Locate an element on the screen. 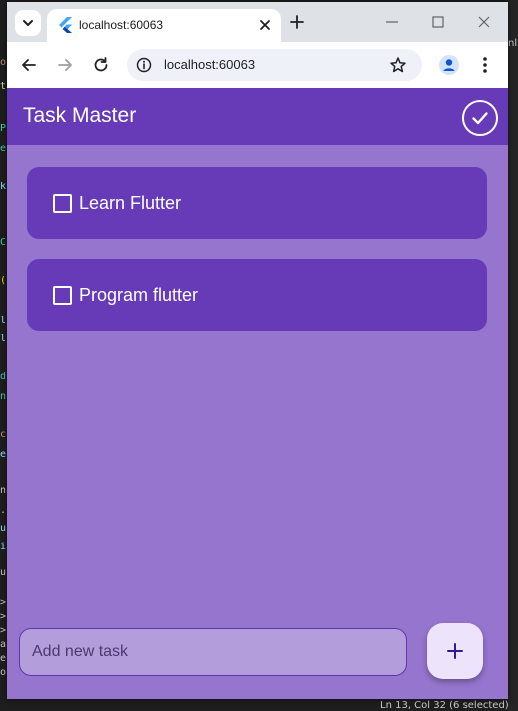 This screenshot has width=518, height=711. ide-right-panel is located at coordinates (513, 355).